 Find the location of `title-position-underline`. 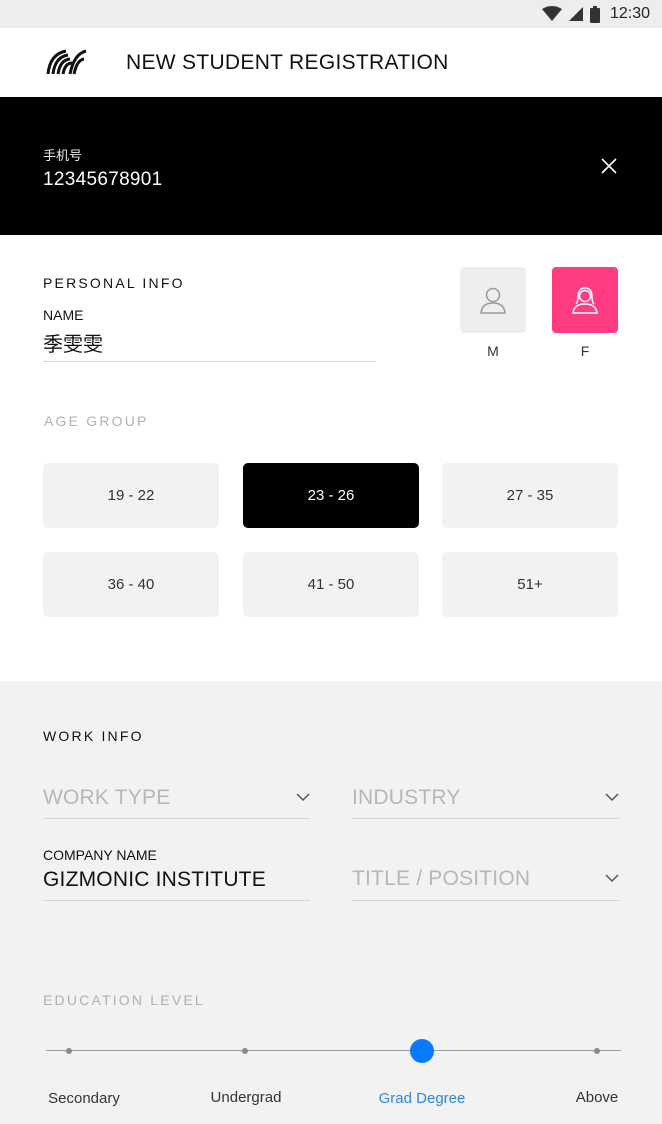

title-position-underline is located at coordinates (485, 900).